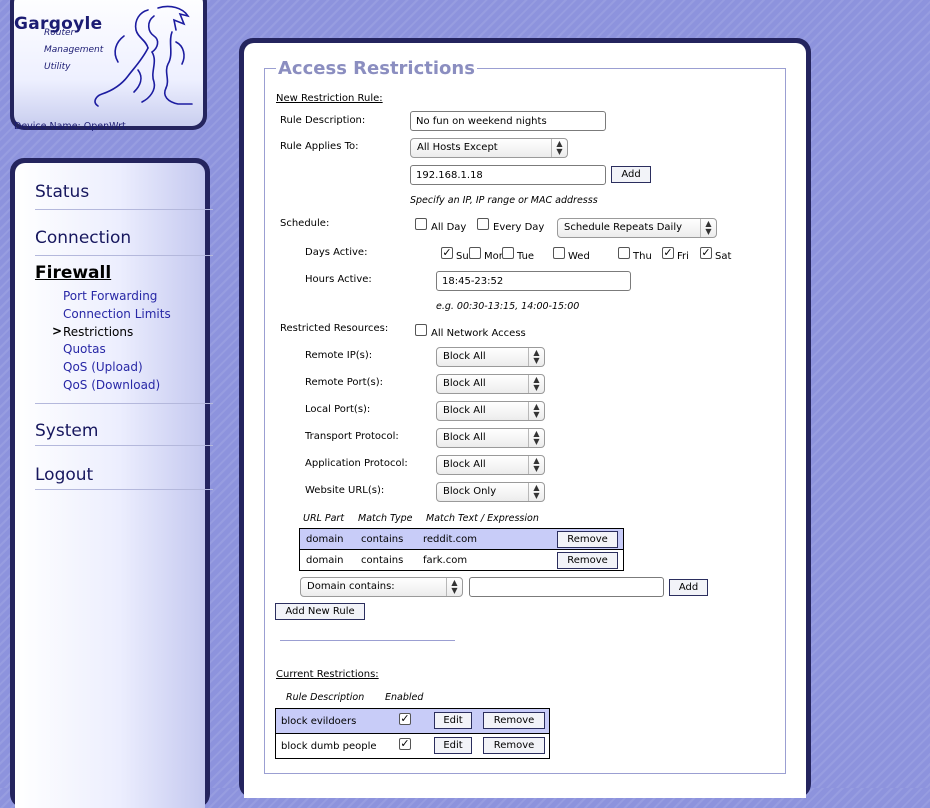  I want to click on day-label: Thu, so click(642, 256).